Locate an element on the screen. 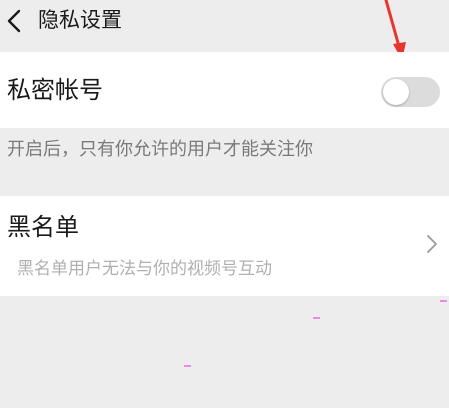 This screenshot has width=449, height=408. private-account-label: 私密帐号 is located at coordinates (55, 90).